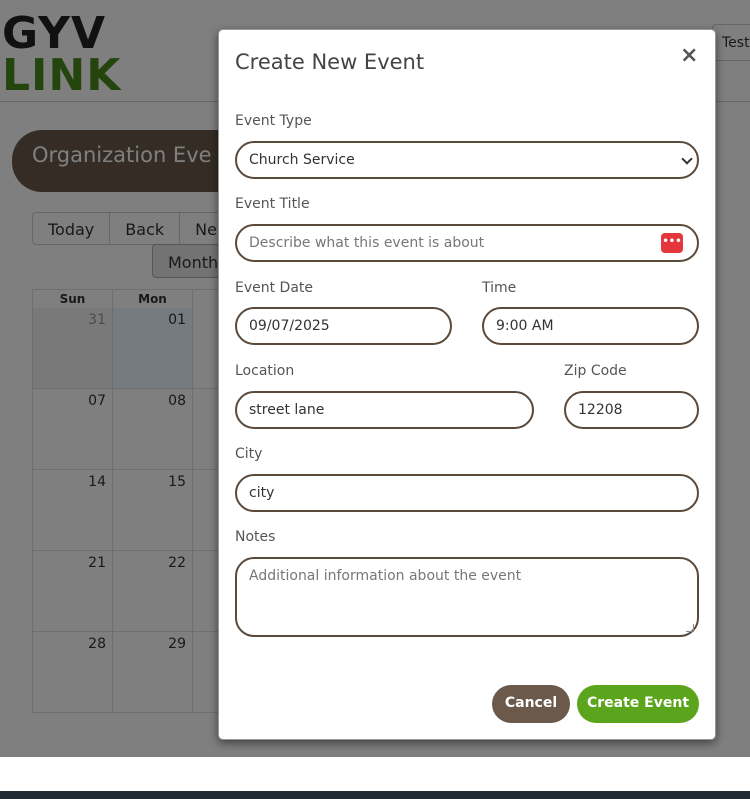  I want to click on city-label: City, so click(249, 454).